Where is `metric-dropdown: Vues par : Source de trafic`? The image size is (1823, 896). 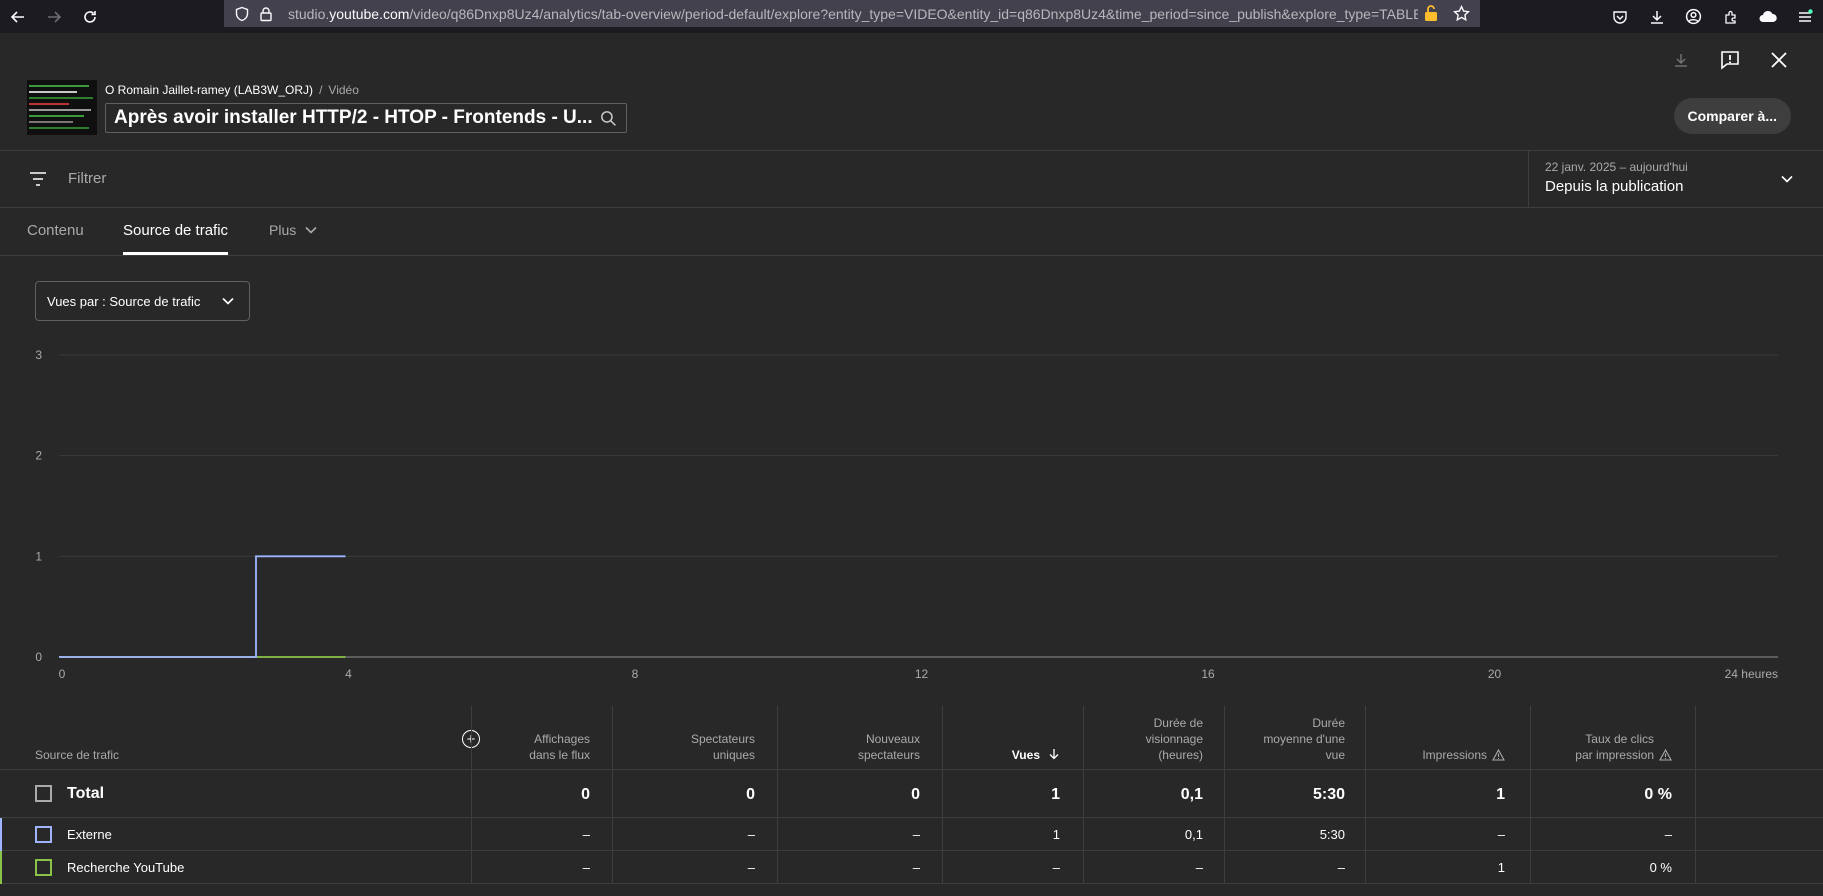
metric-dropdown: Vues par : Source de trafic is located at coordinates (142, 301).